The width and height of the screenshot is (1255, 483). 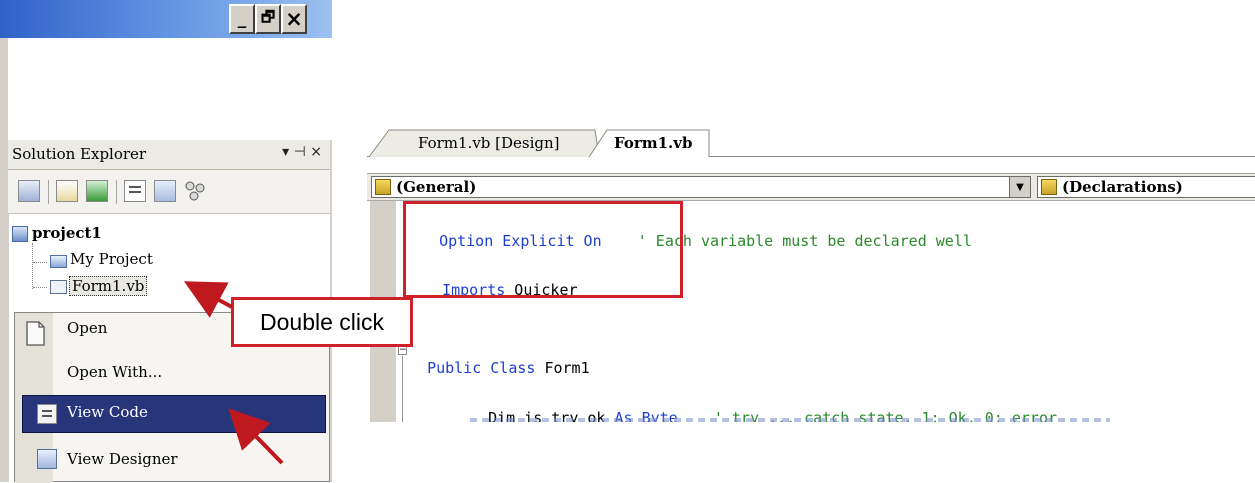 What do you see at coordinates (233, 373) in the screenshot?
I see `annotation-arrows` at bounding box center [233, 373].